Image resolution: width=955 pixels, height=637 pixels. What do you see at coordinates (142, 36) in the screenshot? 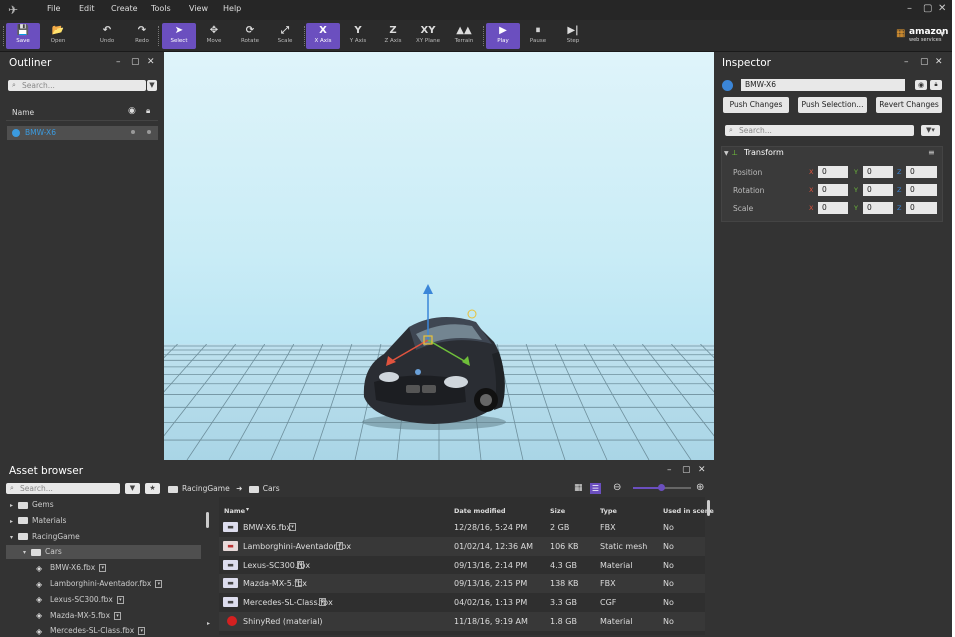
I see `tool-redo-button: ↷ Redo` at bounding box center [142, 36].